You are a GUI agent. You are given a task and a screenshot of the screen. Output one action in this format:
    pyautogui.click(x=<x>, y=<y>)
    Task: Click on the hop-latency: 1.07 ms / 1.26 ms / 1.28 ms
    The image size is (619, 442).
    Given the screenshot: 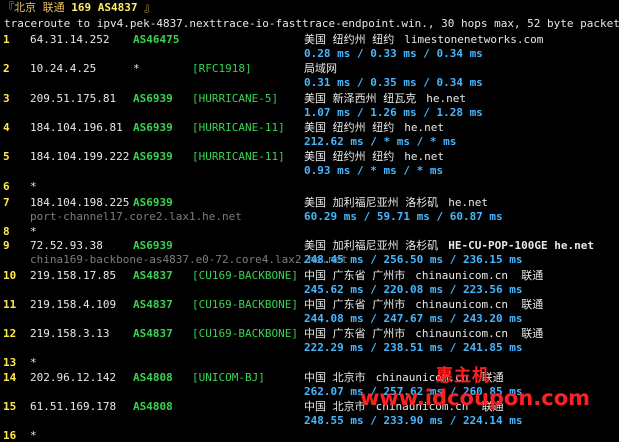 What is the action you would take?
    pyautogui.click(x=393, y=112)
    